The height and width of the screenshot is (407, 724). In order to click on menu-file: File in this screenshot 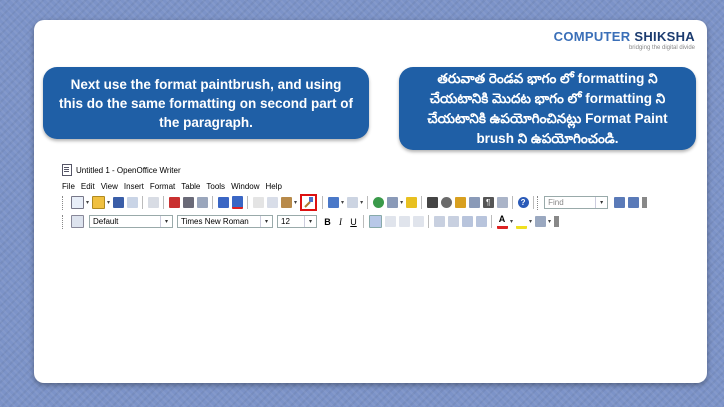, I will do `click(68, 186)`.